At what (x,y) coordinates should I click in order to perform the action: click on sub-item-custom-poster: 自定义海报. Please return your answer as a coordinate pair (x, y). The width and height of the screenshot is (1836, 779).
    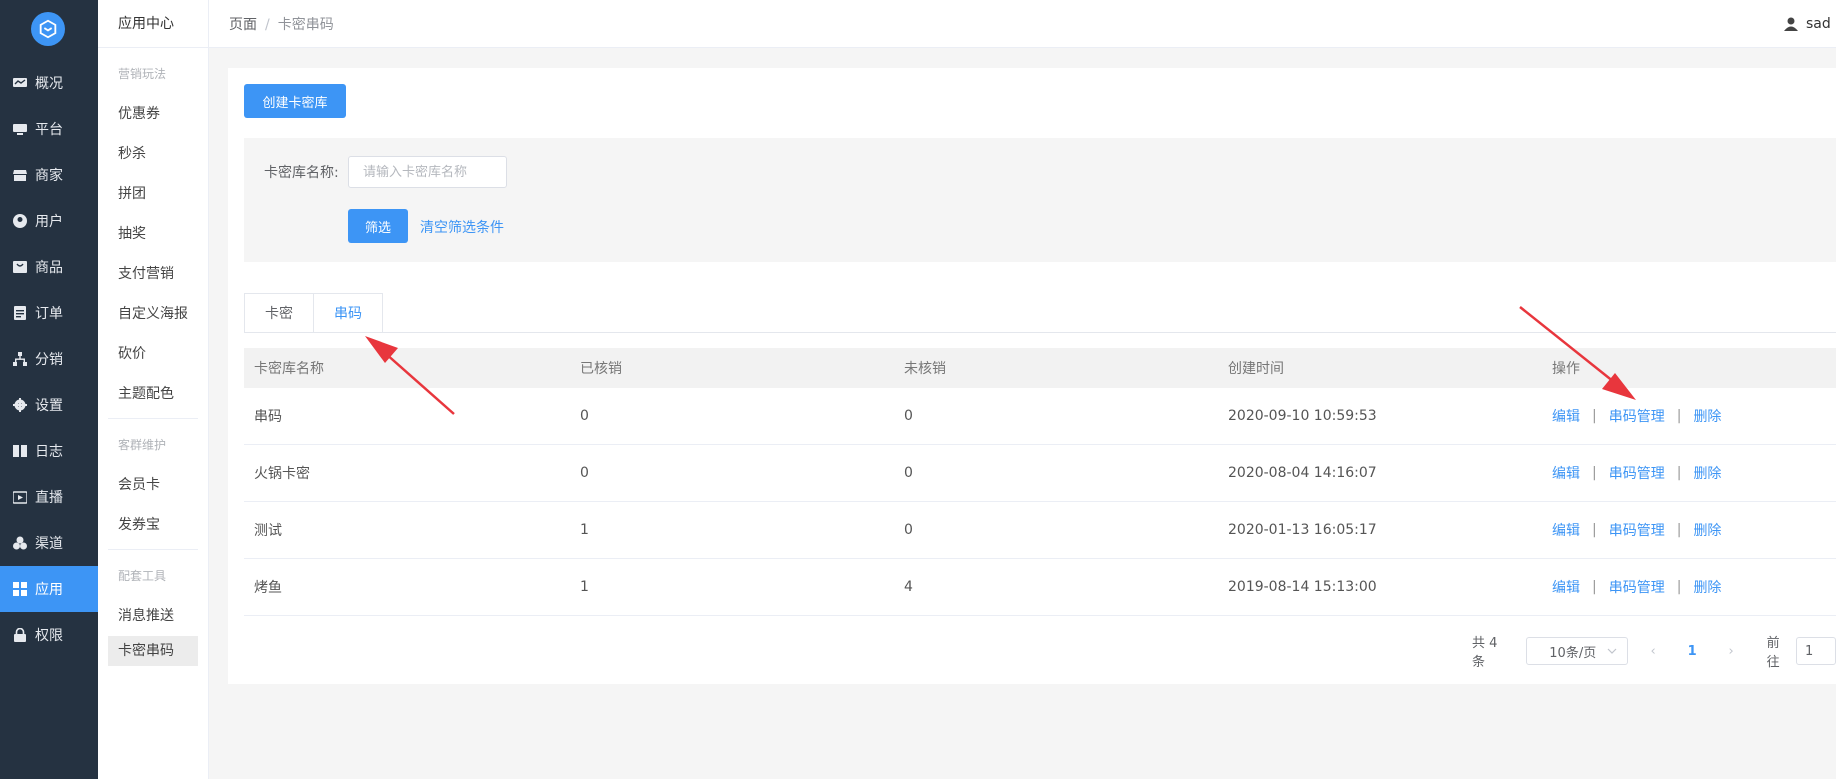
    Looking at the image, I should click on (153, 314).